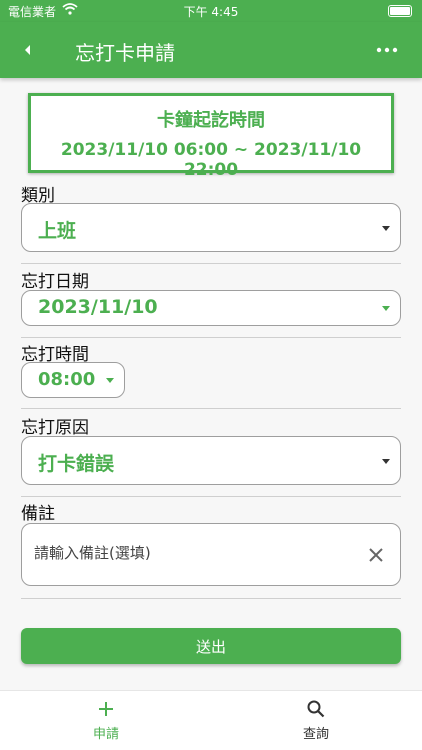  What do you see at coordinates (211, 50) in the screenshot?
I see `app-bar: 忘打卡申請` at bounding box center [211, 50].